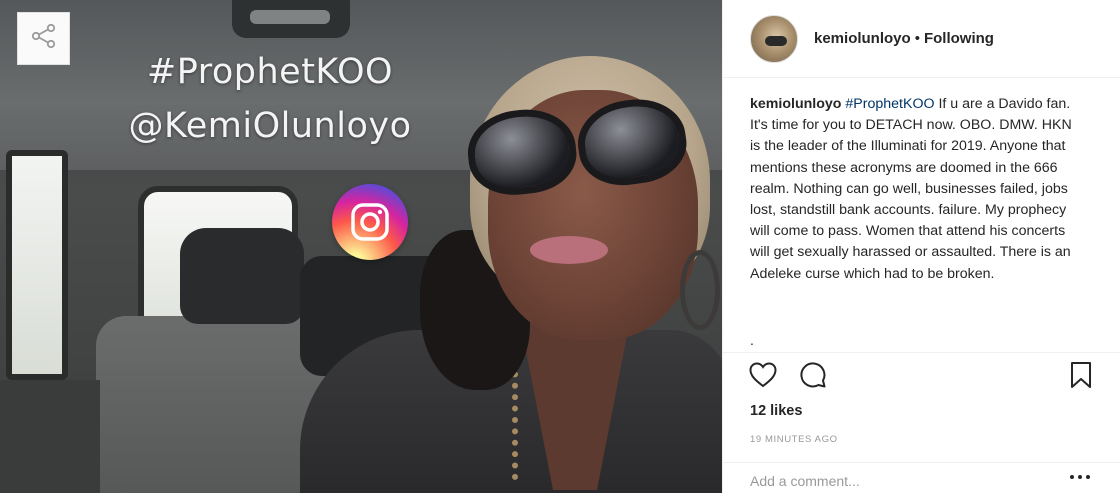 The image size is (1120, 493). I want to click on more-icon, so click(1072, 477).